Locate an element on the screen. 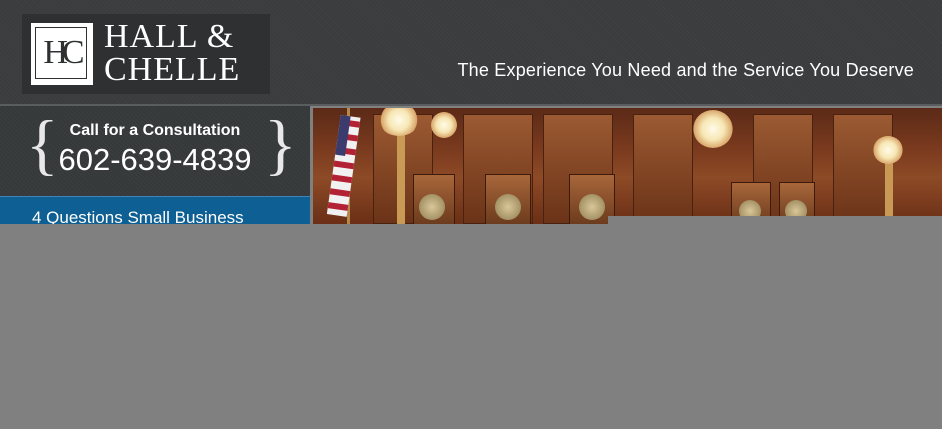  consultation-phone-link: 602-639-4839 is located at coordinates (155, 160).